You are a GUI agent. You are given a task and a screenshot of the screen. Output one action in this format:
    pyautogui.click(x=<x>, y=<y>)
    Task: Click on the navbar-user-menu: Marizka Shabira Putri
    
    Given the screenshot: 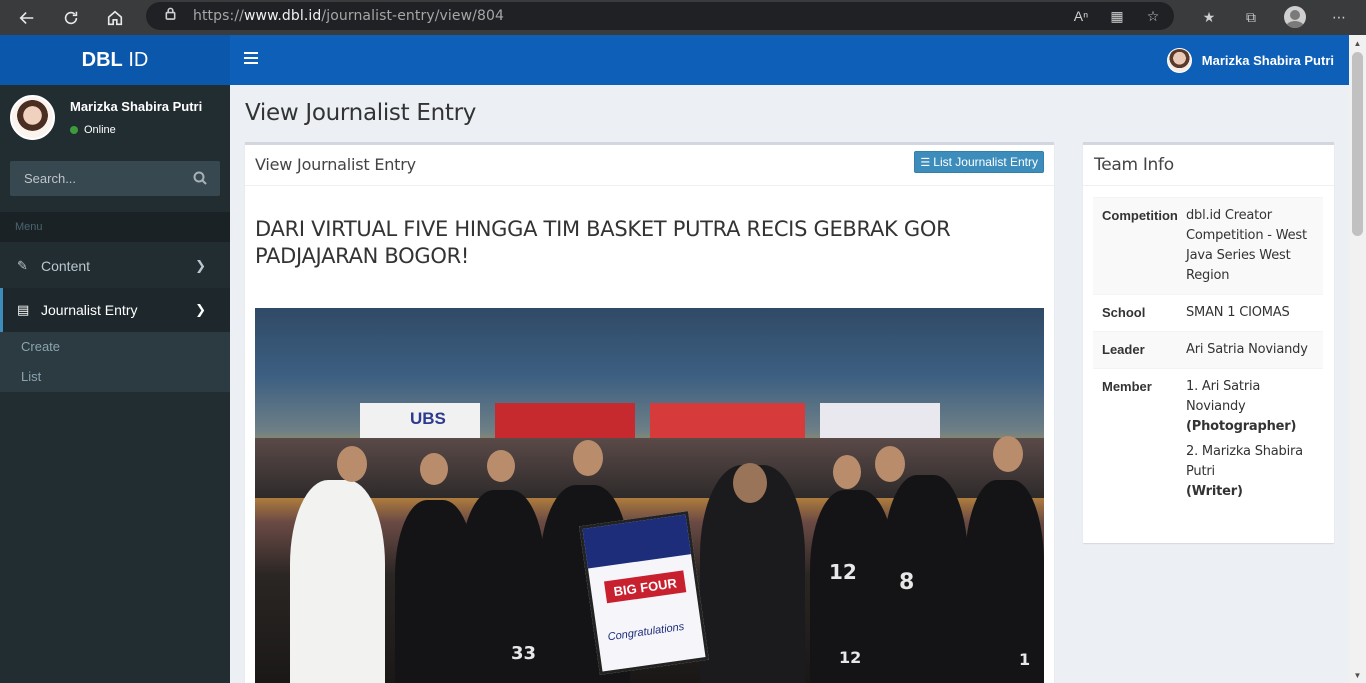 What is the action you would take?
    pyautogui.click(x=1250, y=60)
    